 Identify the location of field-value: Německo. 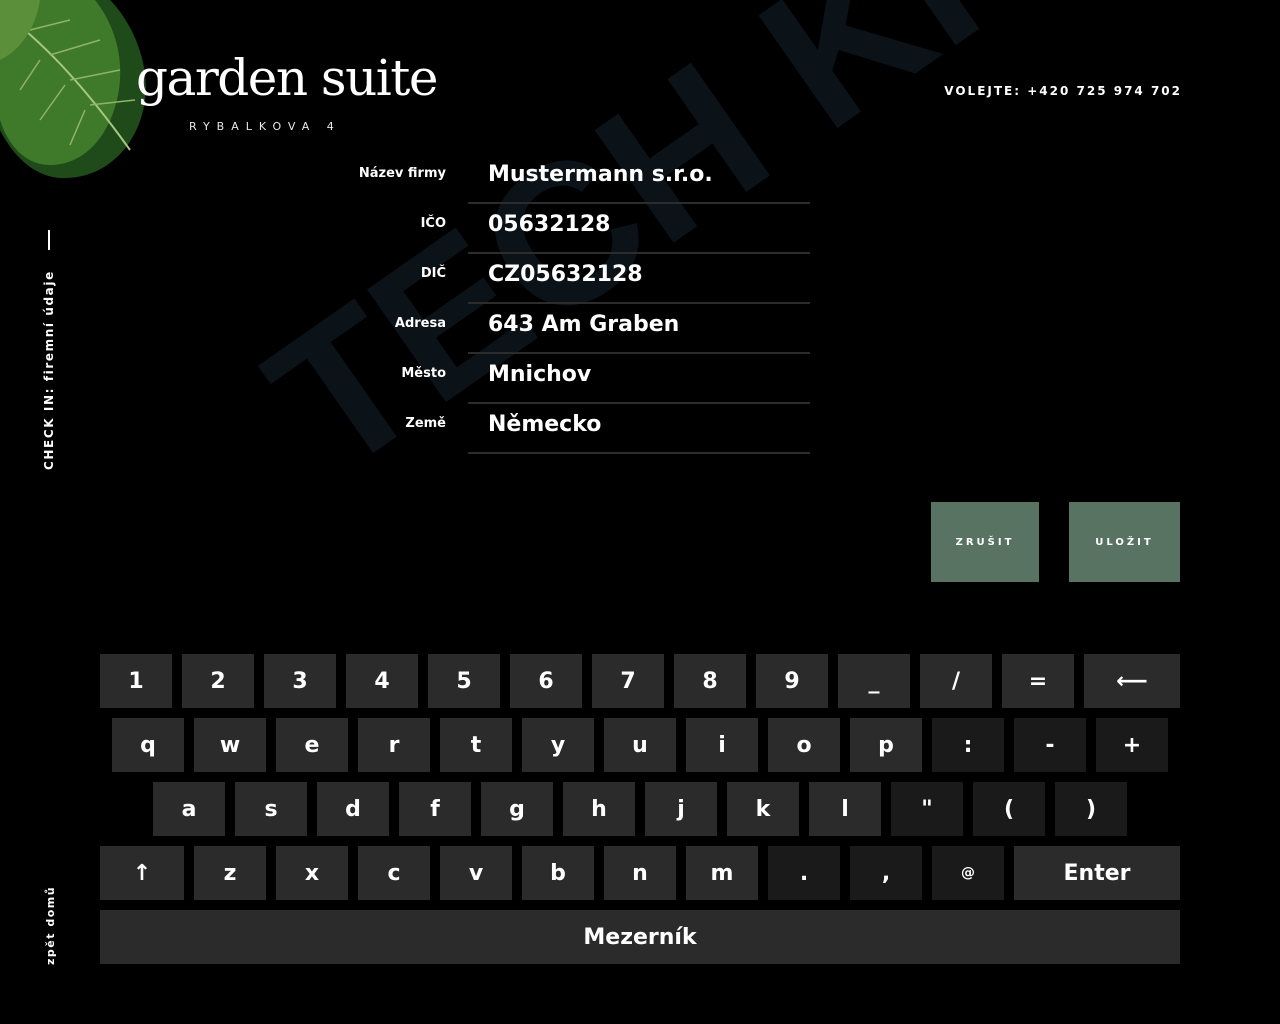
(545, 424).